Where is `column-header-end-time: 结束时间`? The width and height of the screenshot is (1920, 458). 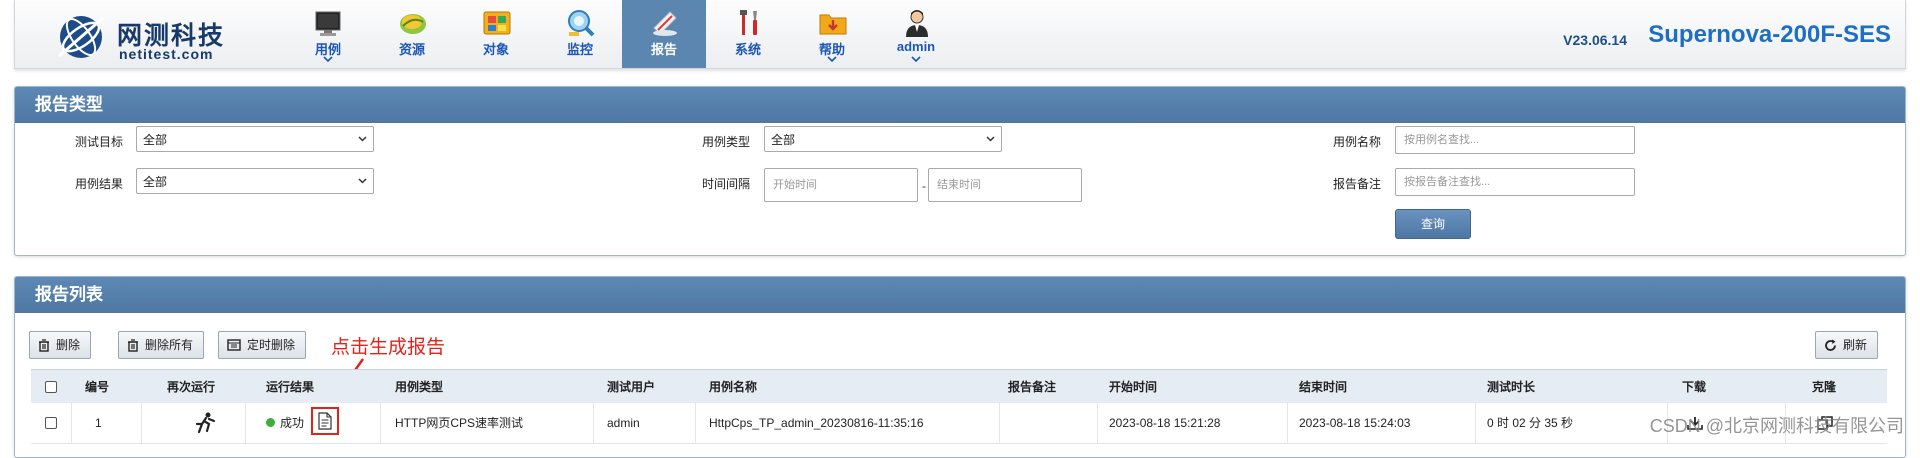 column-header-end-time: 结束时间 is located at coordinates (1323, 387).